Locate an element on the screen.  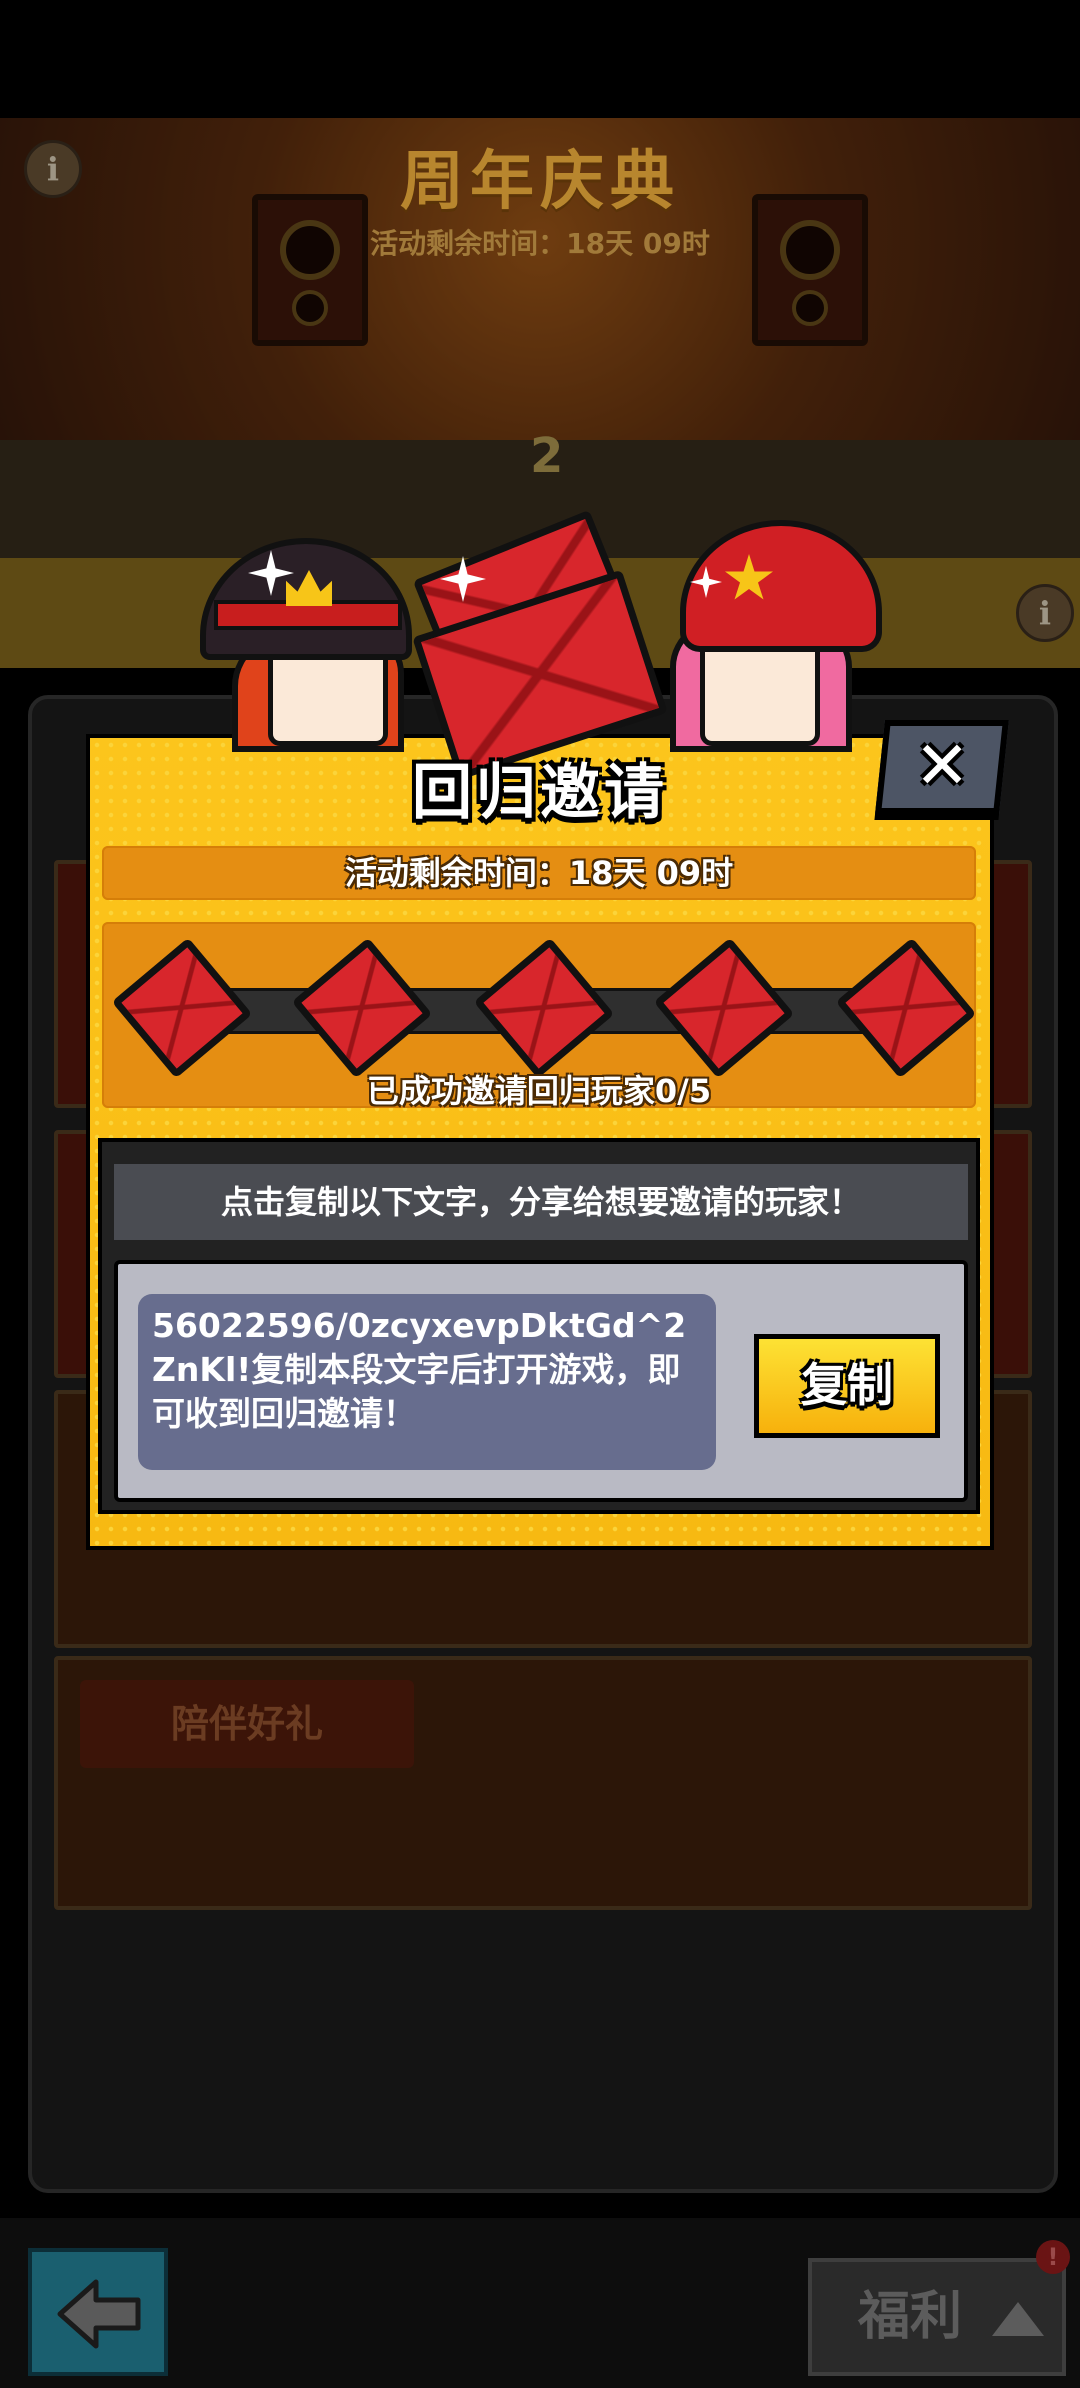
welfare-label: 福利 is located at coordinates (910, 2317).